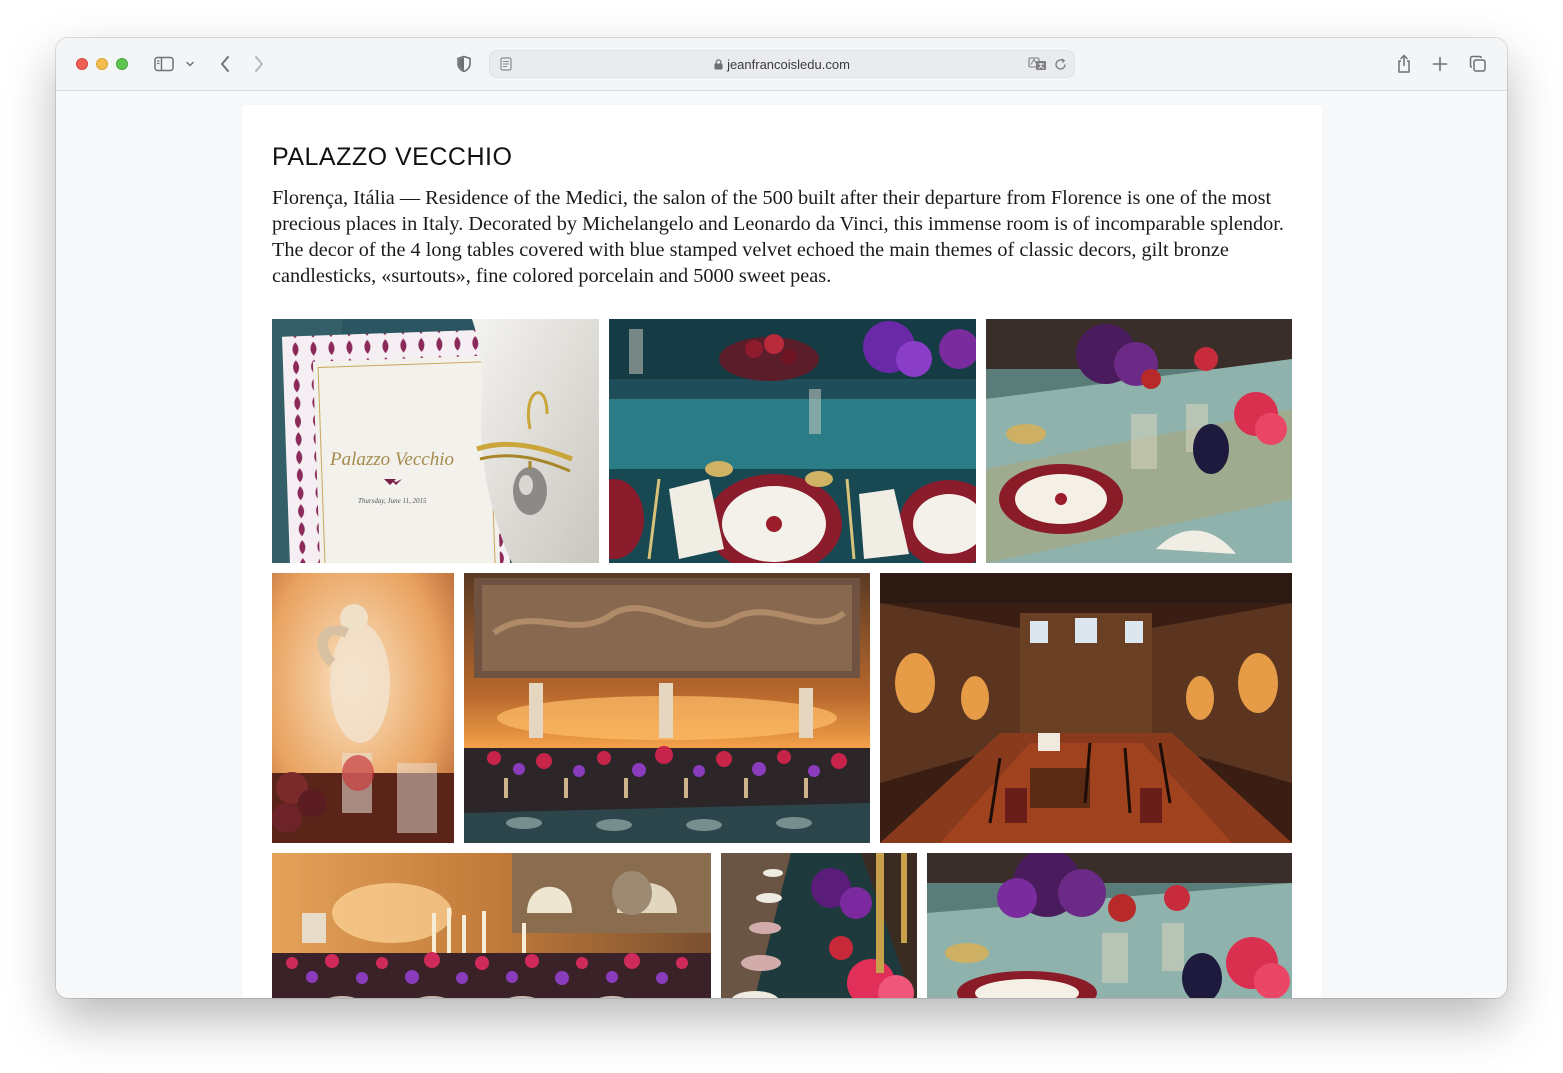  Describe the element at coordinates (464, 64) in the screenshot. I see `shield-icon` at that location.